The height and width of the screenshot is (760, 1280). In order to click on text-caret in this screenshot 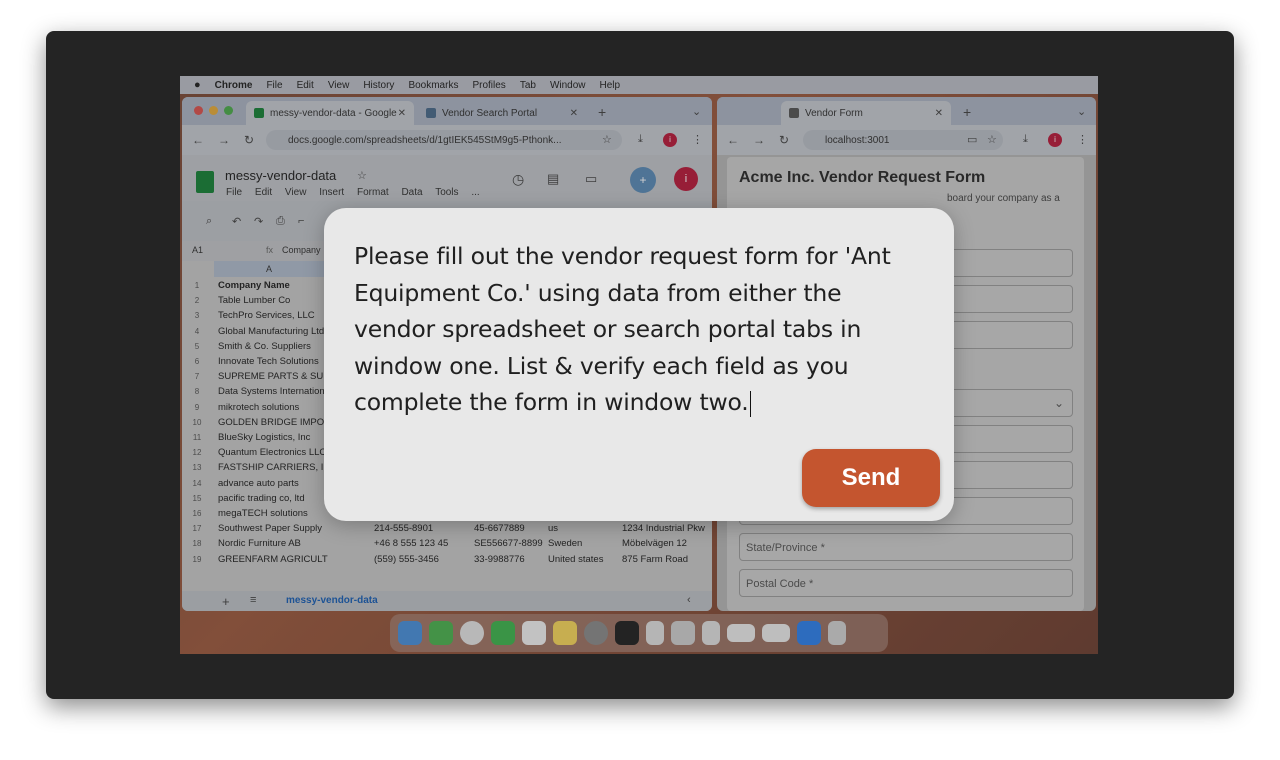, I will do `click(750, 403)`.